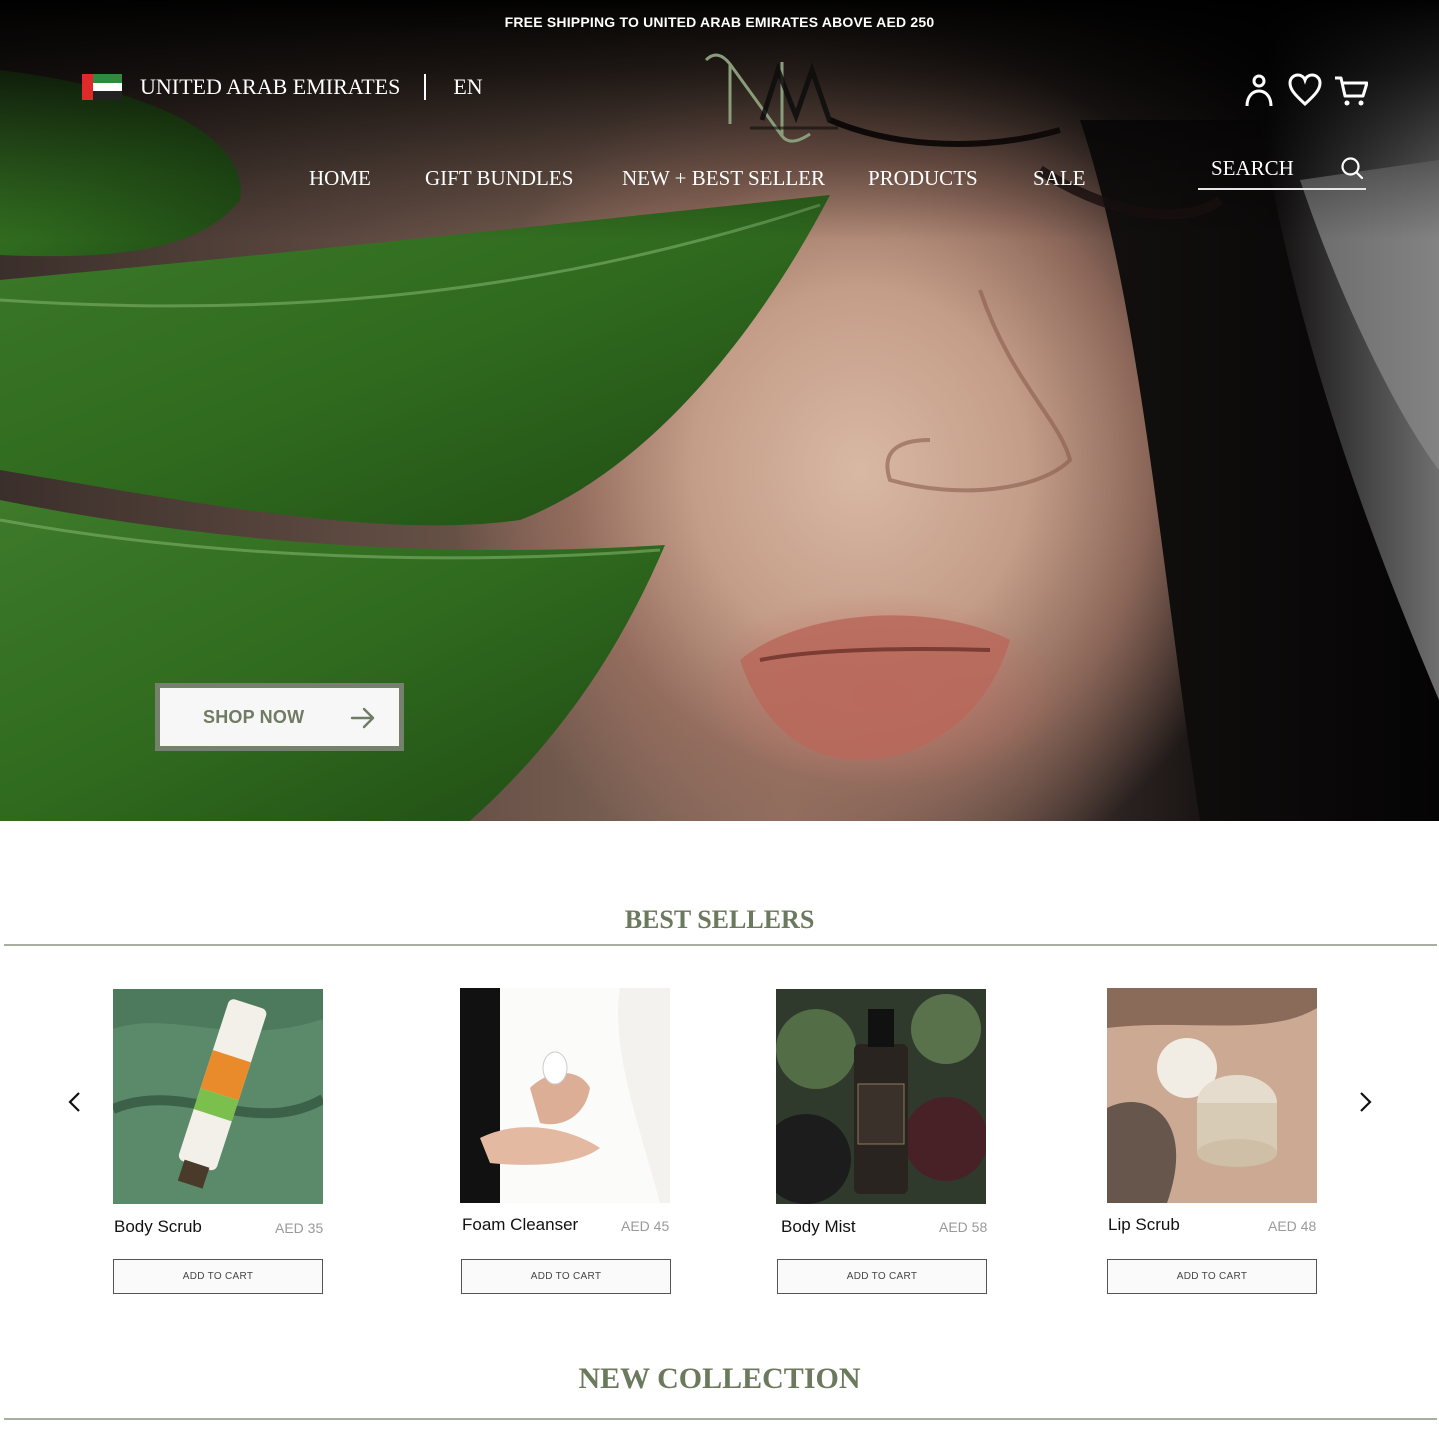  Describe the element at coordinates (299, 1228) in the screenshot. I see `product-price: AED 35` at that location.